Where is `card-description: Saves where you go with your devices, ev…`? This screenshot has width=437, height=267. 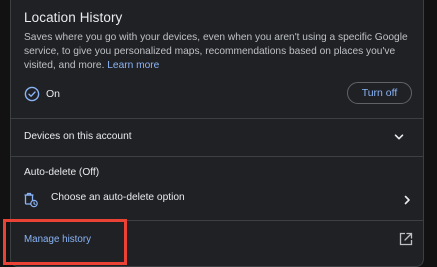
card-description: Saves where you go with your devices, ev… is located at coordinates (221, 52).